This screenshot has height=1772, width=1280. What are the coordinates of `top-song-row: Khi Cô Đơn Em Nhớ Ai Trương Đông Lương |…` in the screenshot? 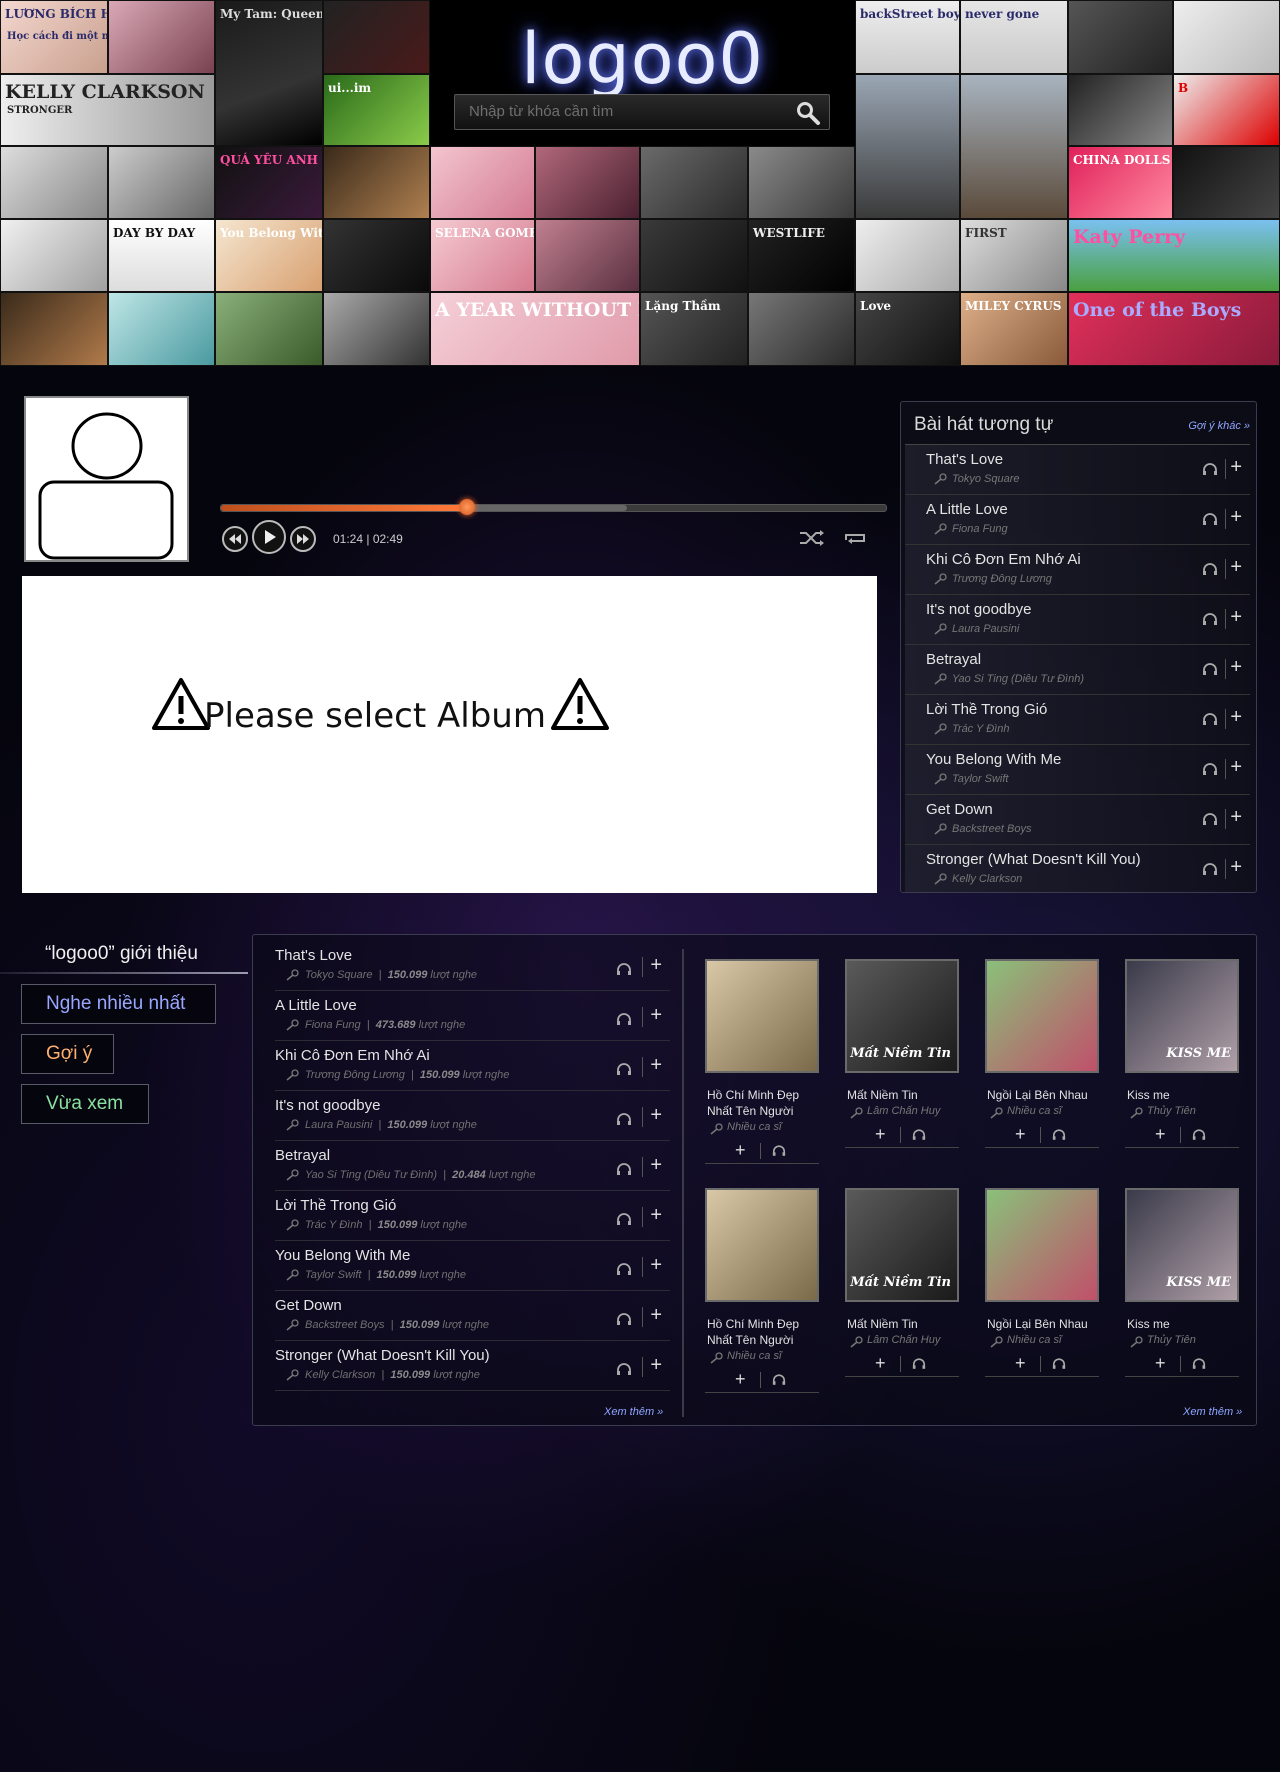 It's located at (472, 1066).